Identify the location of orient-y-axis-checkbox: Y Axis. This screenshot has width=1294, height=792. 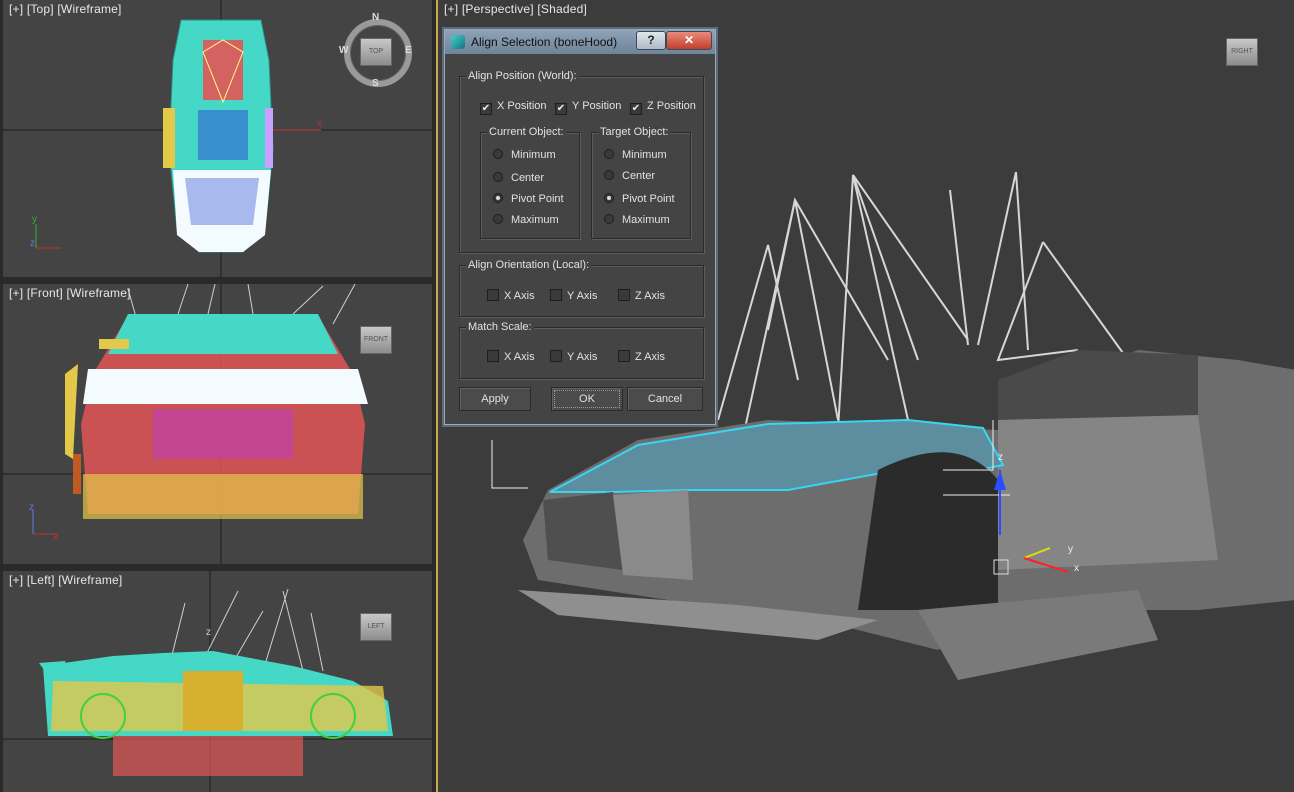
(573, 295).